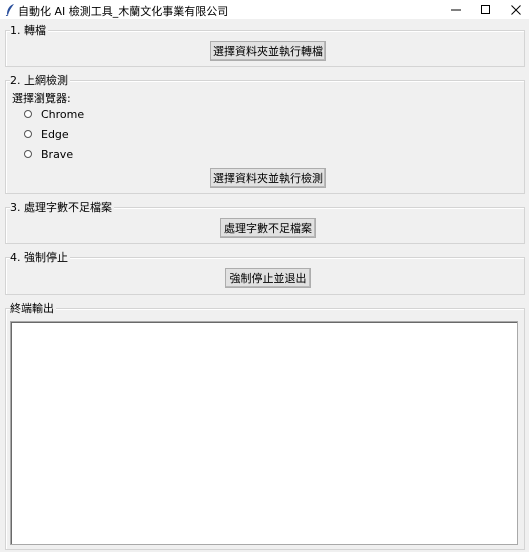  I want to click on close-icon, so click(516, 9).